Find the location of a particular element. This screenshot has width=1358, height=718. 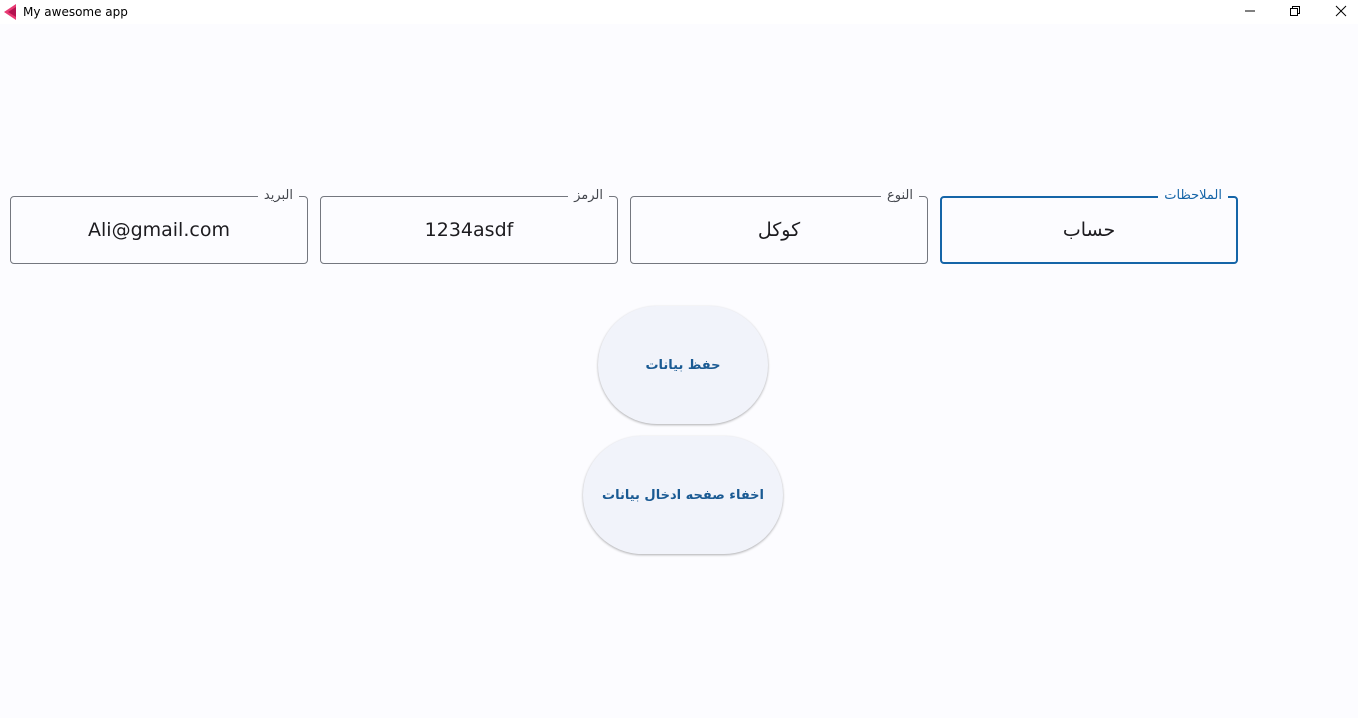

email-field: البريد Ali@gmail.com is located at coordinates (159, 225).